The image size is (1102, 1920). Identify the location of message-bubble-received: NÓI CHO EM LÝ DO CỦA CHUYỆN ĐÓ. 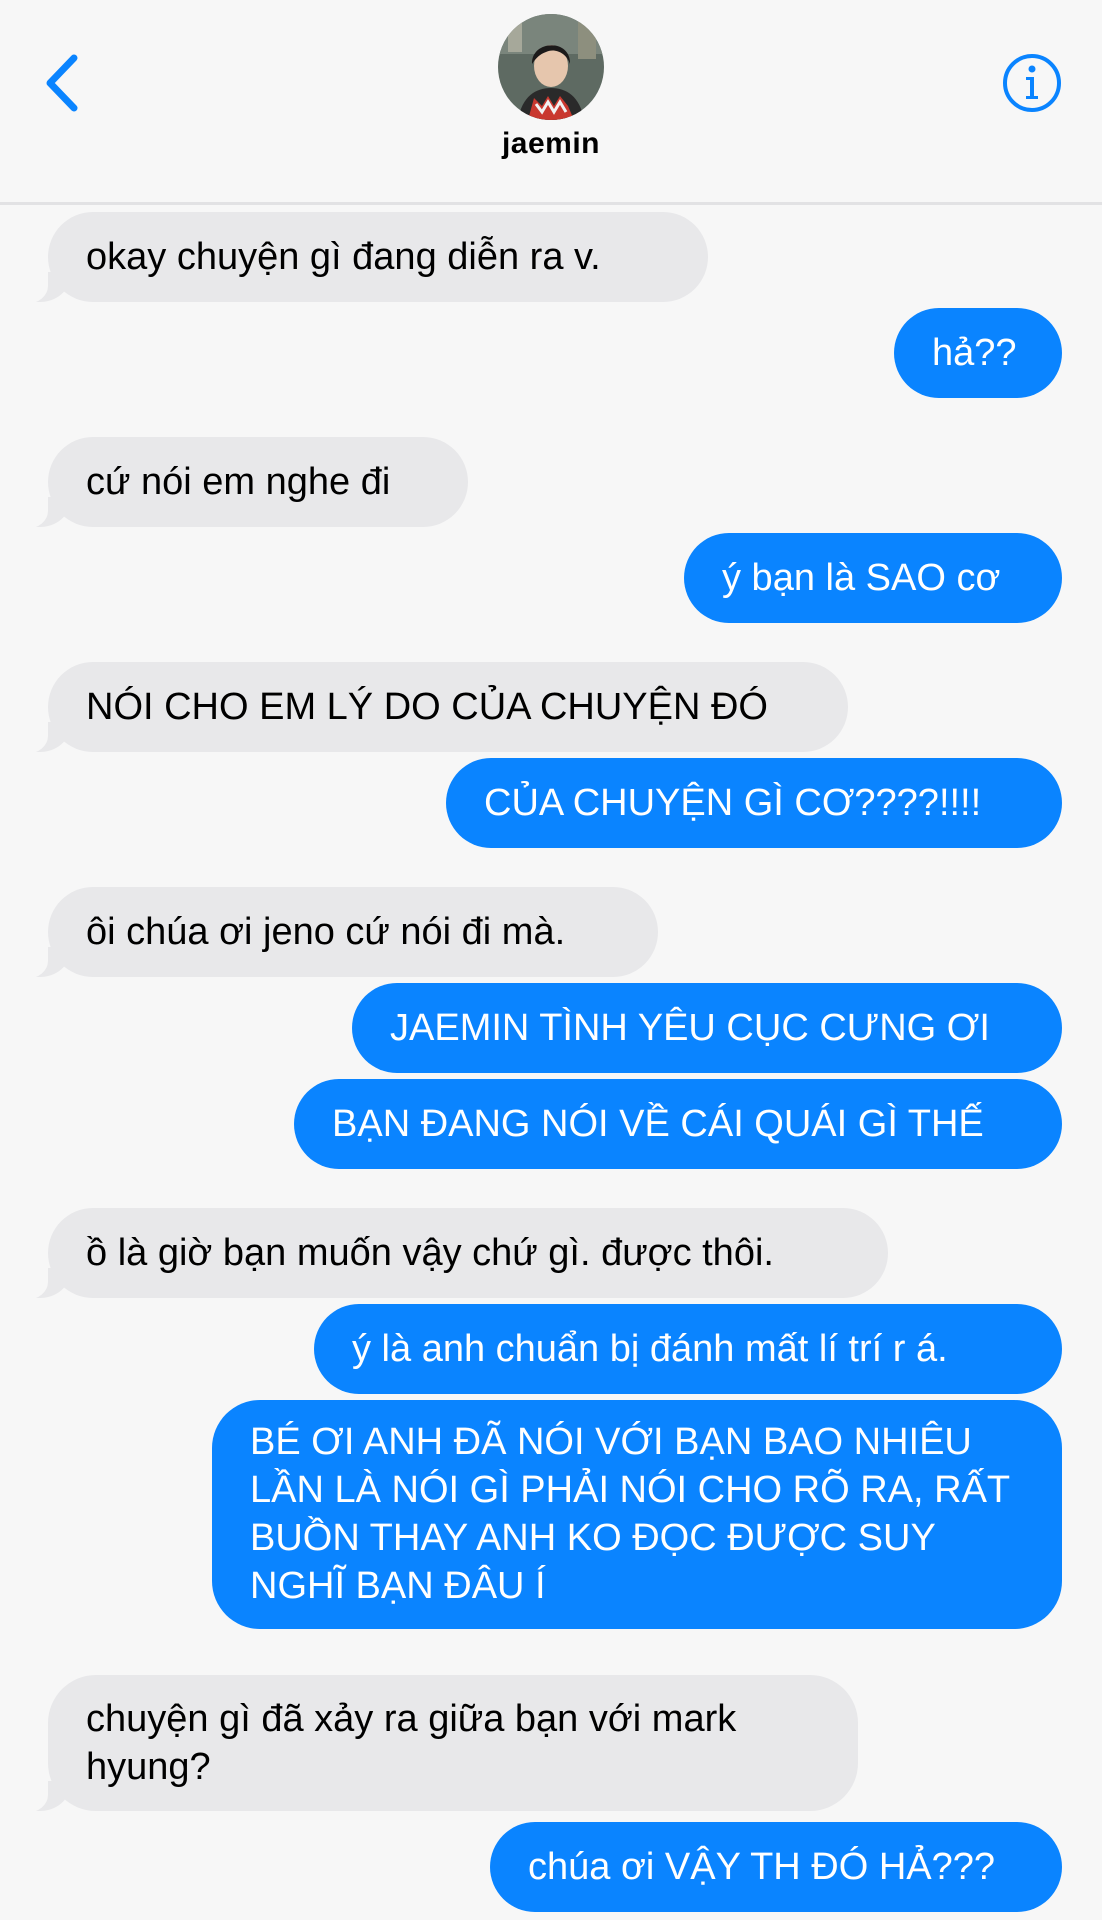
(433, 708).